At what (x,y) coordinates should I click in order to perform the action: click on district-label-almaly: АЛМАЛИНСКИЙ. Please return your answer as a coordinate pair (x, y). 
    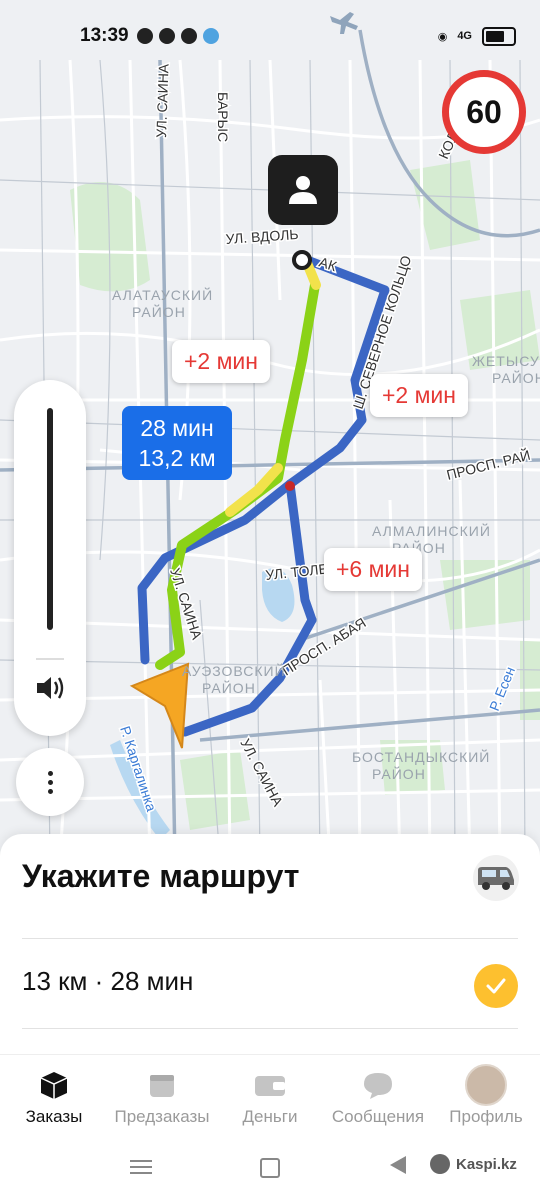
    Looking at the image, I should click on (431, 530).